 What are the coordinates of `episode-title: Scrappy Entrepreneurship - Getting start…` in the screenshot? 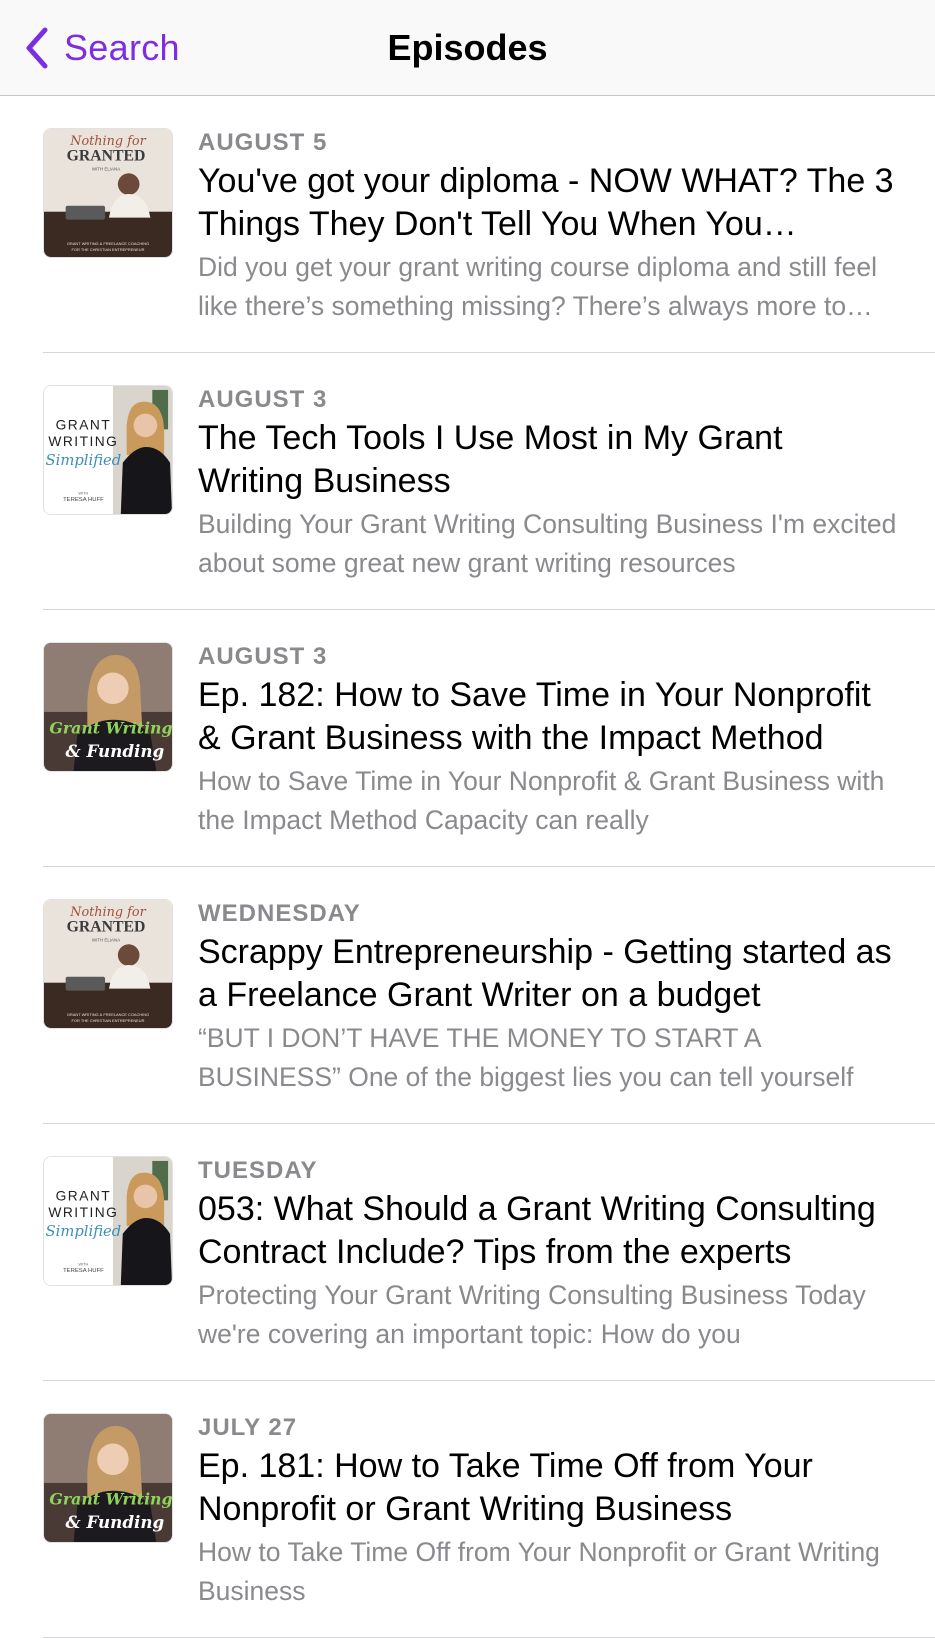 It's located at (545, 973).